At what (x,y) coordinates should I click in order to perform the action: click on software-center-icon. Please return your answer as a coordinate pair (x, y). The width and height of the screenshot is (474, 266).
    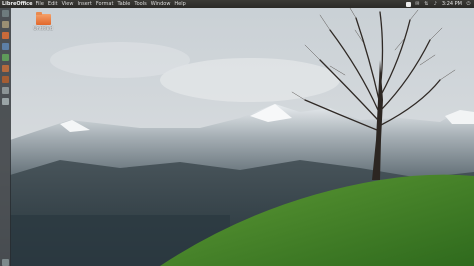
    Looking at the image, I should click on (5, 79).